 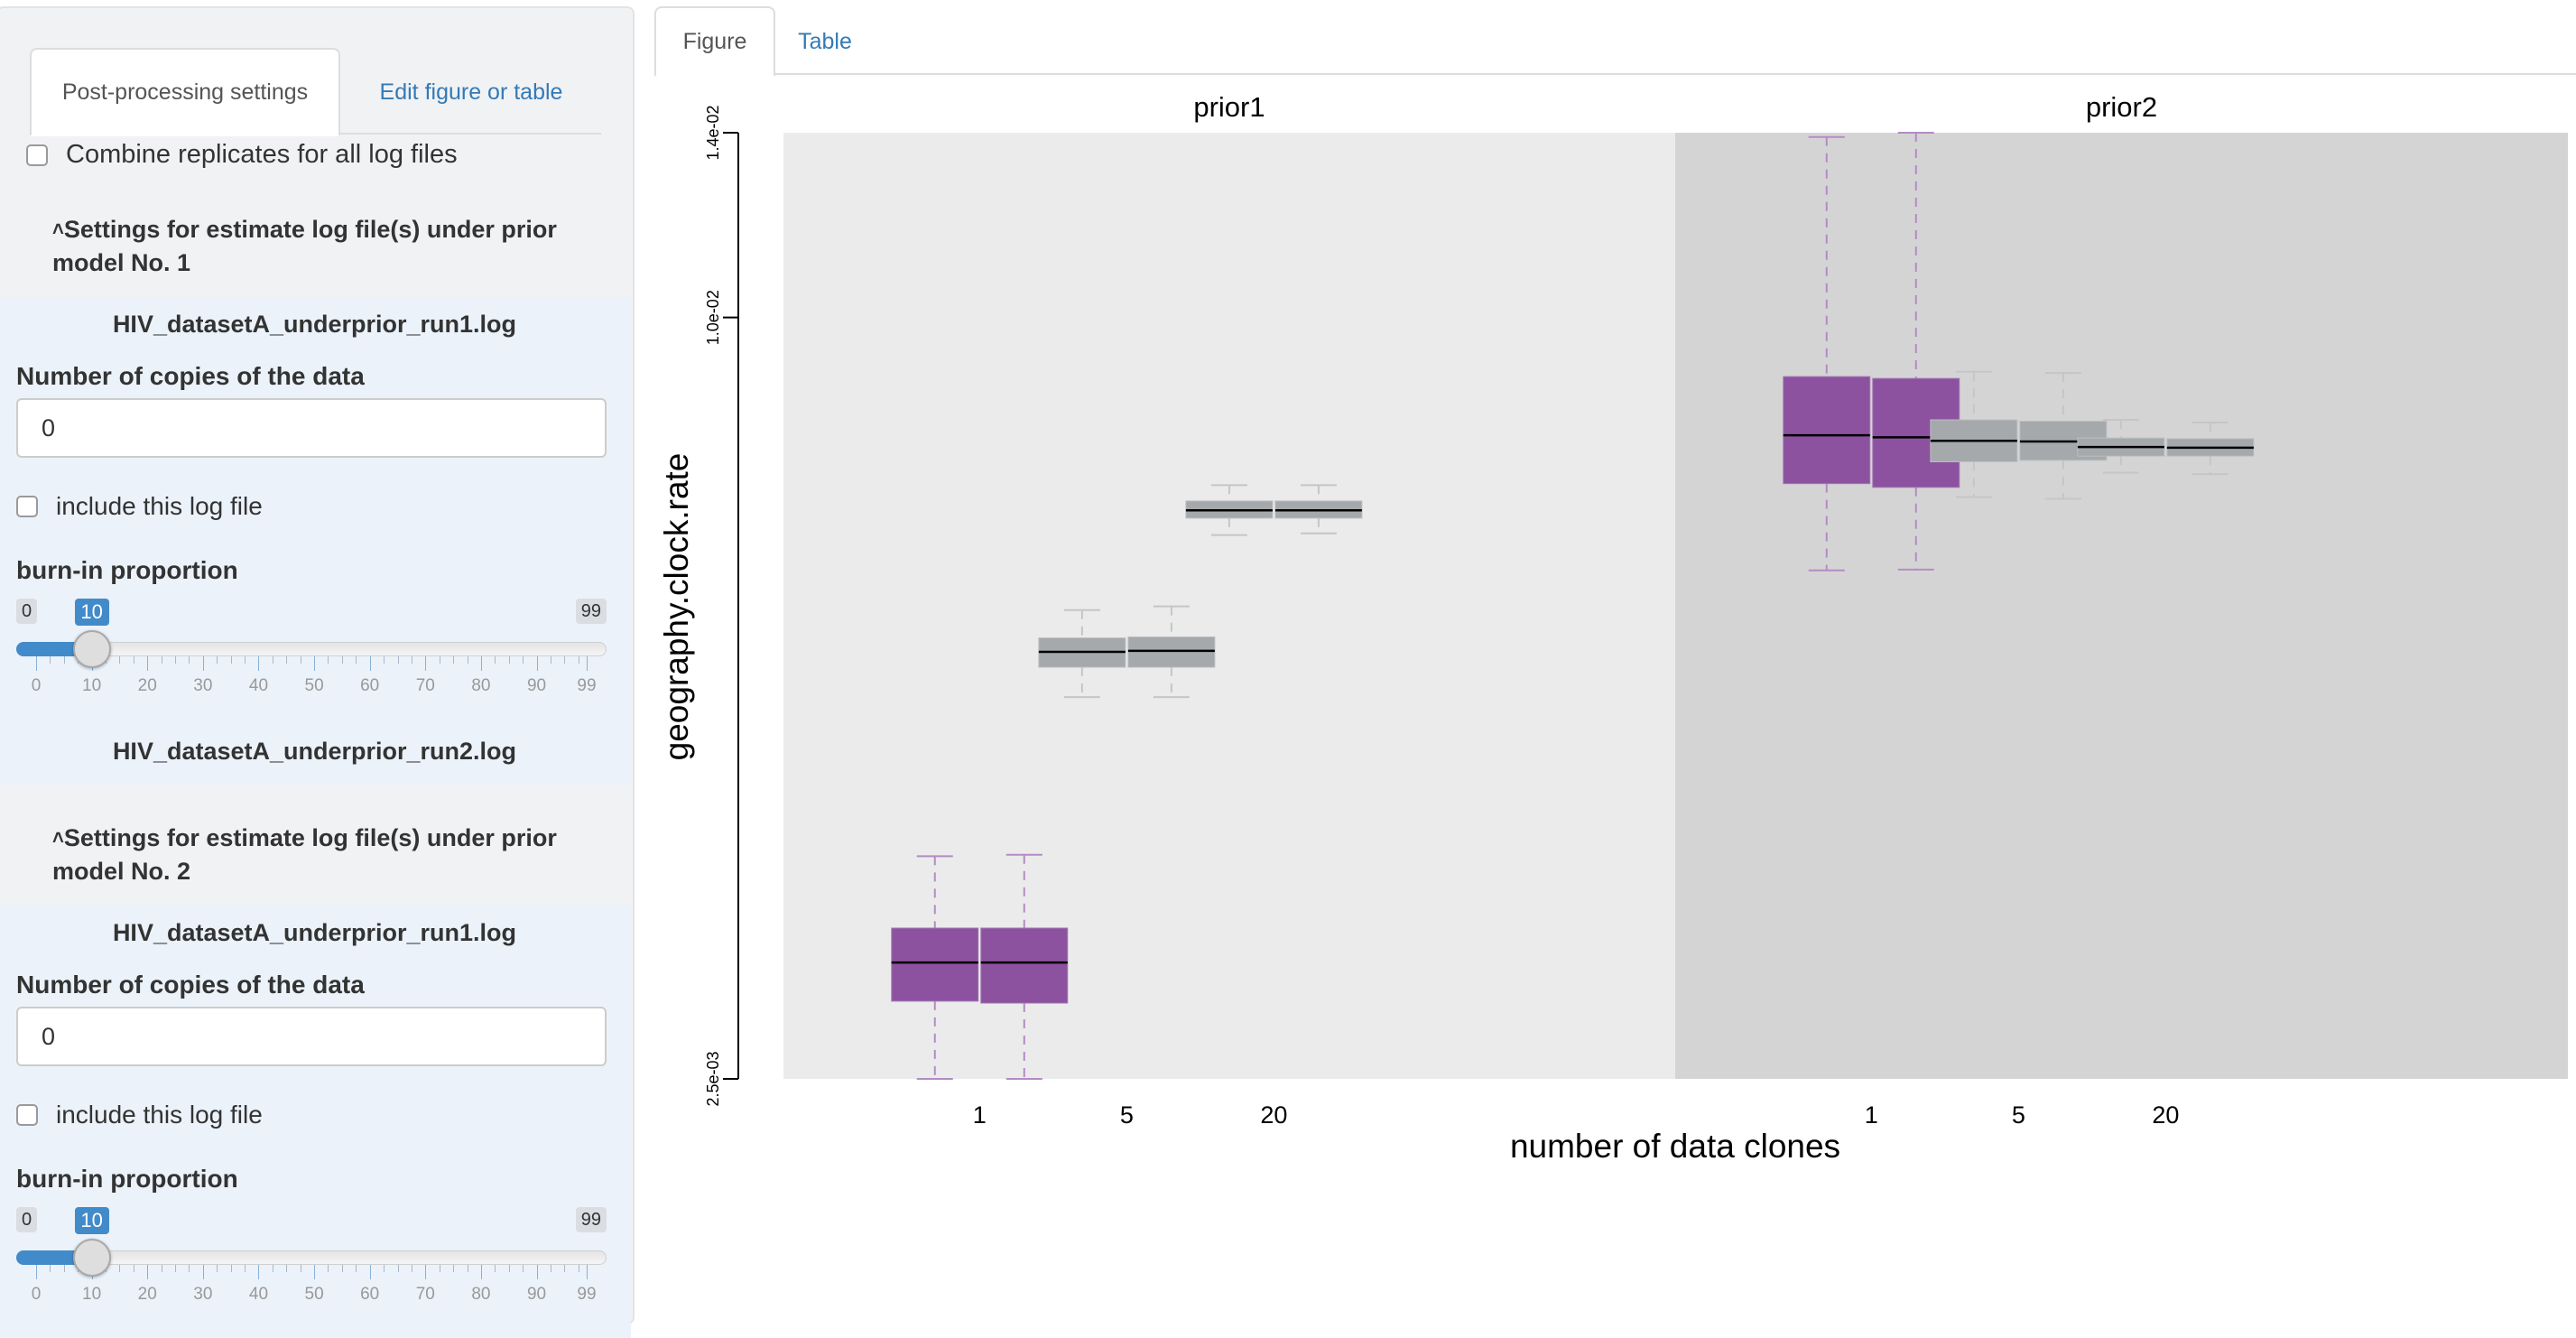 What do you see at coordinates (315, 933) in the screenshot?
I see `prior2-log1-filename: HIV_datasetA_underprior_run1.log` at bounding box center [315, 933].